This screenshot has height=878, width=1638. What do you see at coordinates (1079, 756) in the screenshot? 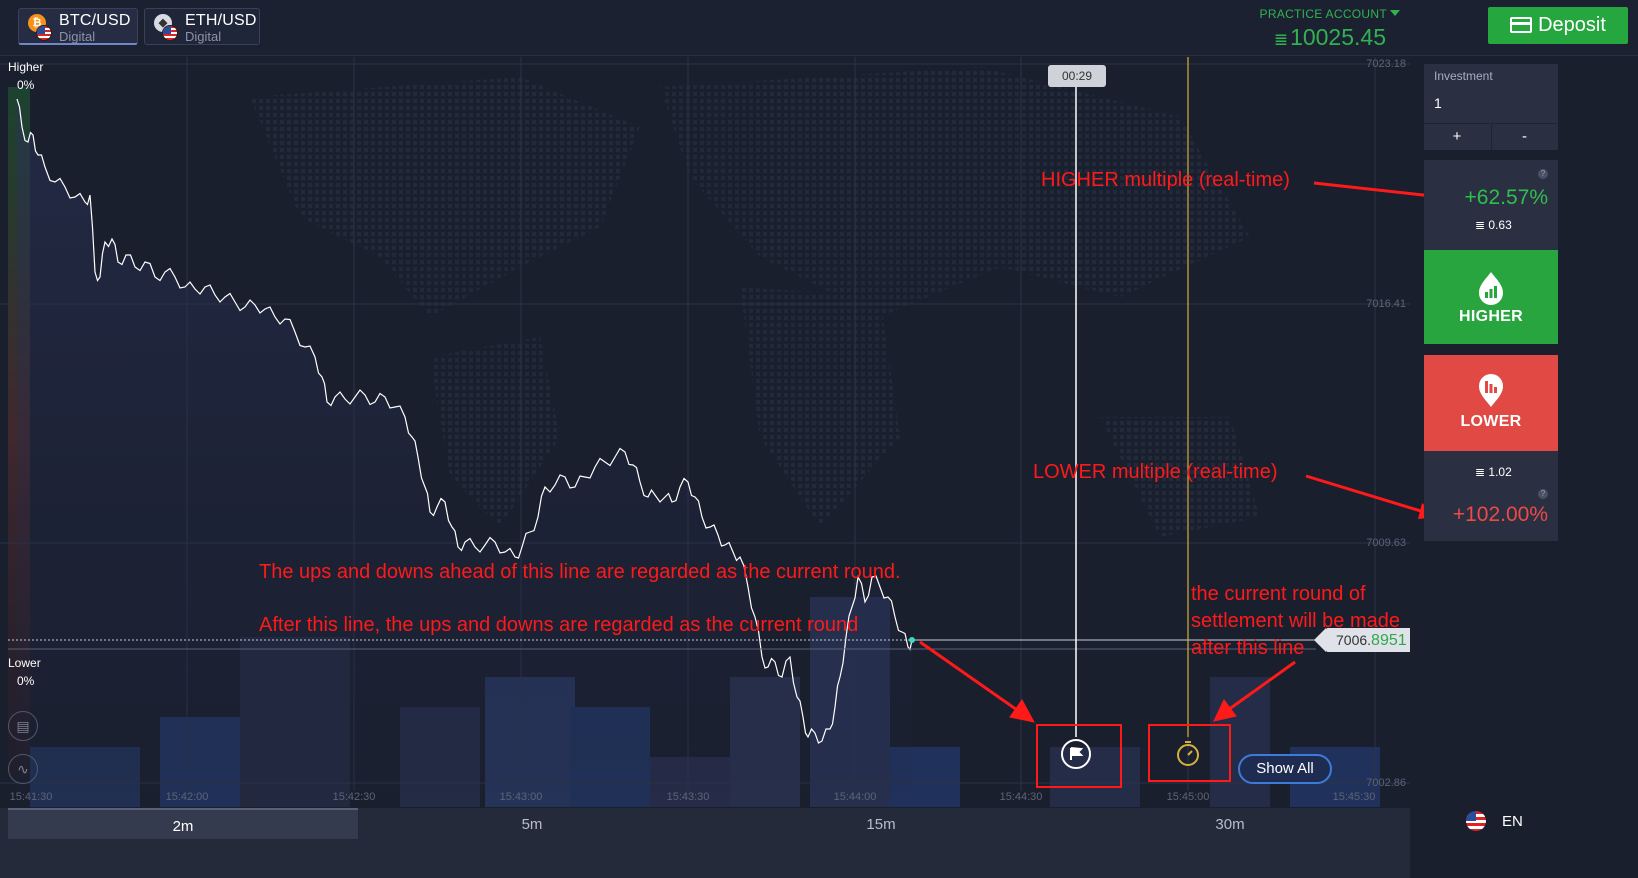
I see `round-start-highlight` at bounding box center [1079, 756].